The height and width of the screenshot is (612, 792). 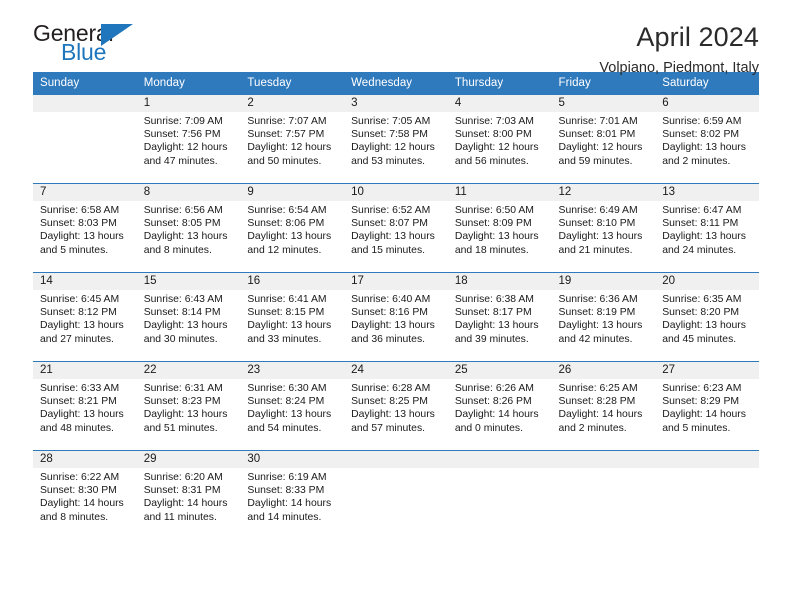 What do you see at coordinates (78, 491) in the screenshot?
I see `sunset-text: Sunset: 8:30 PM` at bounding box center [78, 491].